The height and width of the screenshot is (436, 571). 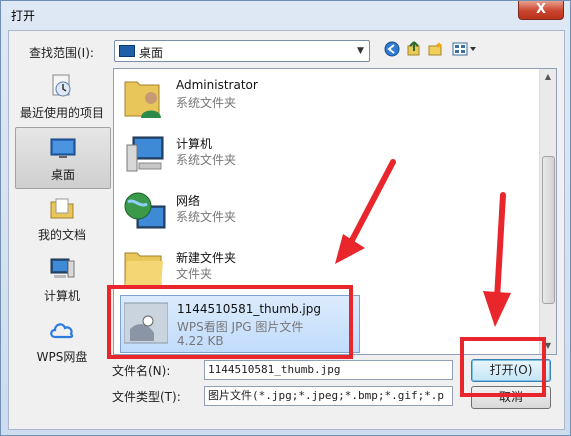 I want to click on highlight-box-file, so click(x=230, y=322).